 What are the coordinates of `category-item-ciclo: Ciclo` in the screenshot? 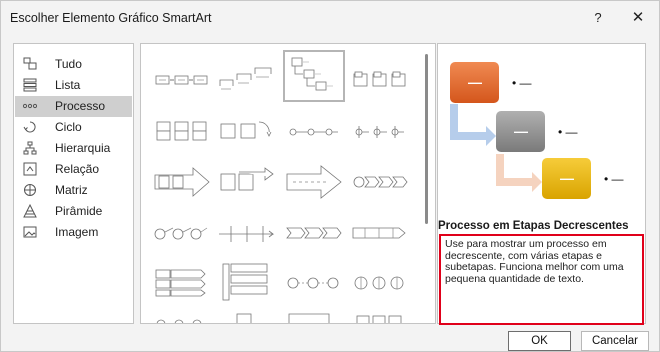 It's located at (73, 127).